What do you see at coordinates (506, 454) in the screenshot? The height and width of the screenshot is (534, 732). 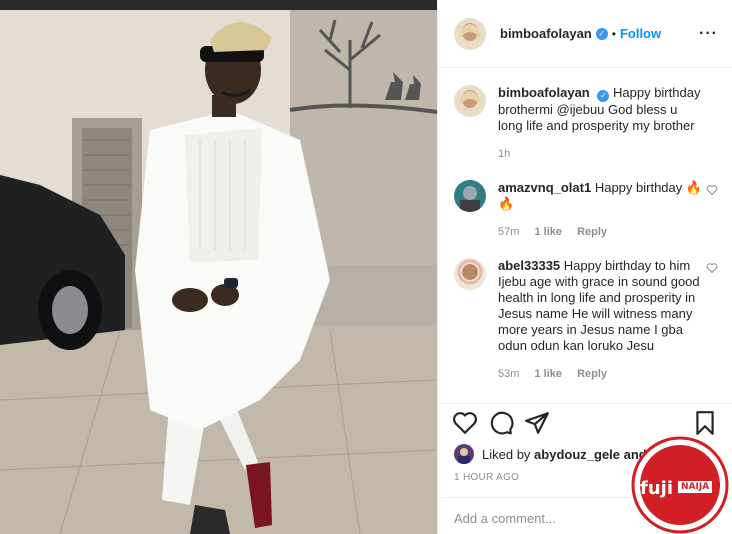 I see `liked-by-prefix: Liked by` at bounding box center [506, 454].